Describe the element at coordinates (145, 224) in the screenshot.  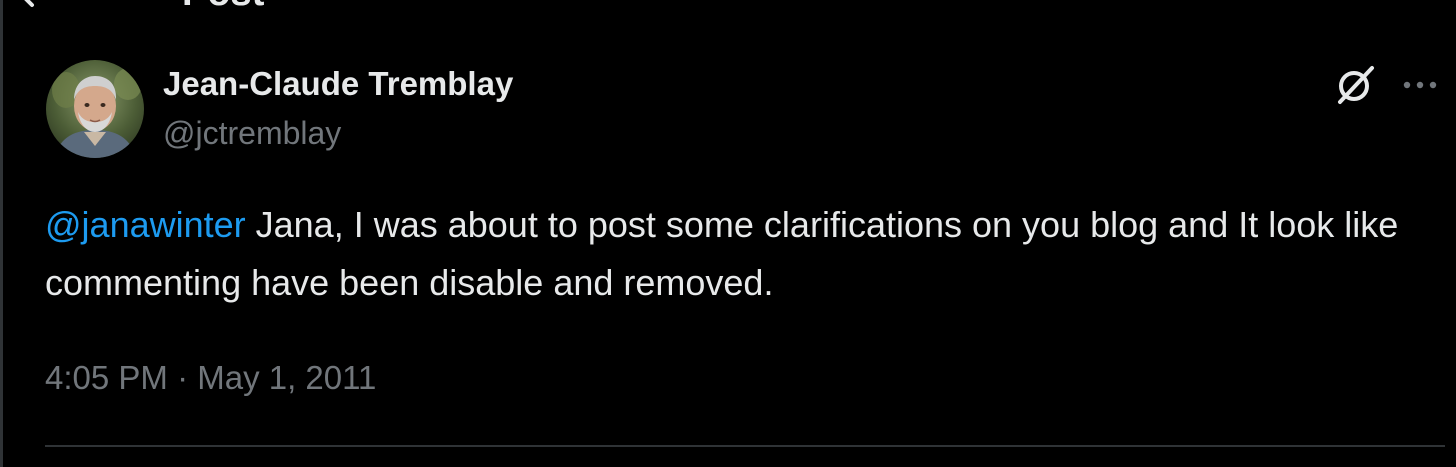
I see `mention-link: @janawinter` at that location.